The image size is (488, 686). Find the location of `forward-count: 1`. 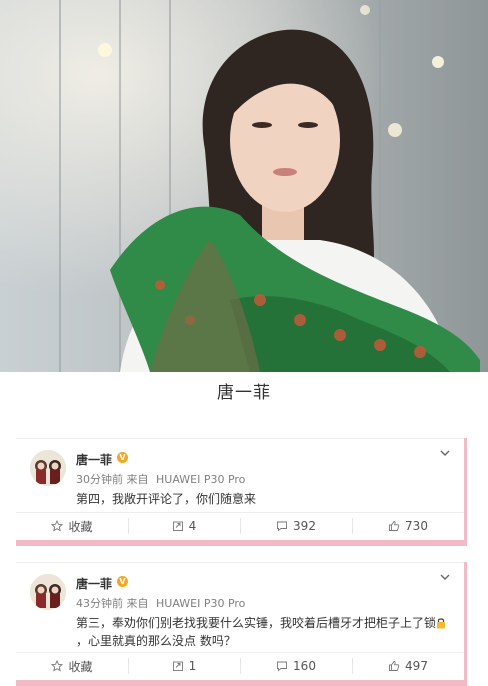

forward-count: 1 is located at coordinates (192, 666).